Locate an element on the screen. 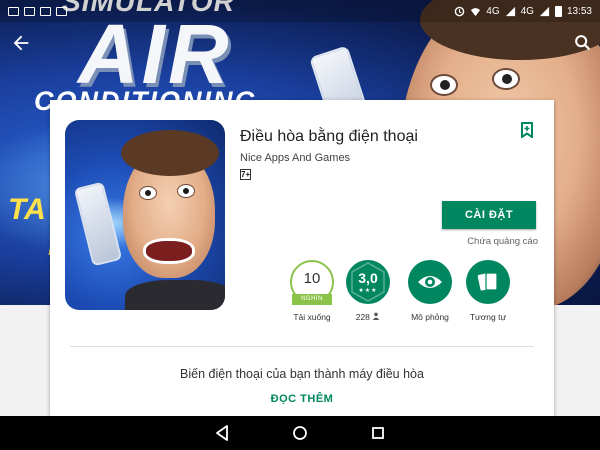 The image size is (600, 450). app-icon-shirt is located at coordinates (175, 295).